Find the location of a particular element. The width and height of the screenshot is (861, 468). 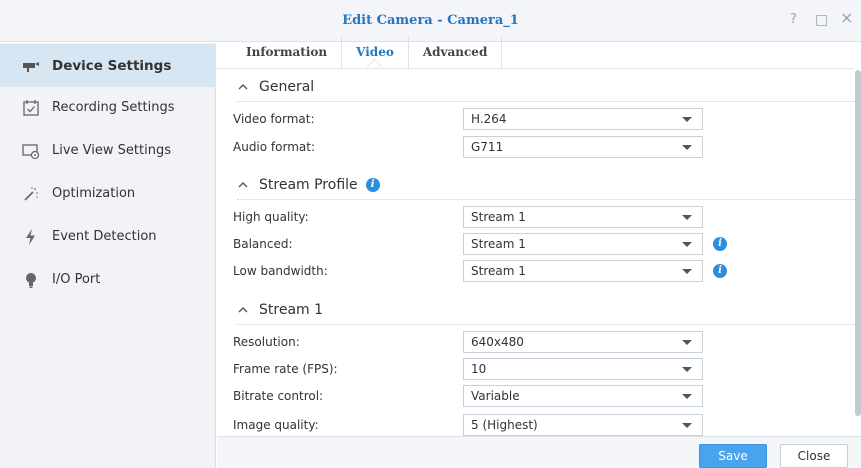

magic-wand-icon is located at coordinates (31, 194).